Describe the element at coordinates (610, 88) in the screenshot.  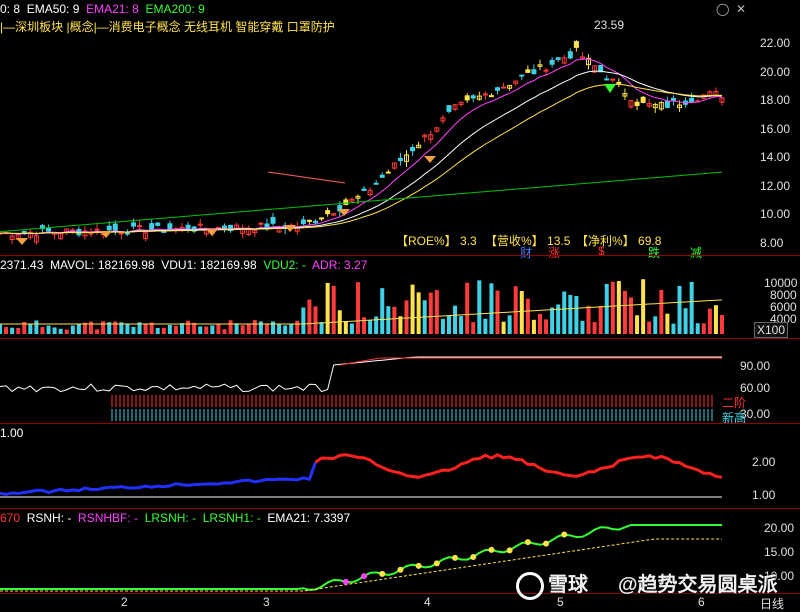
I see `sell-marker-icon` at that location.